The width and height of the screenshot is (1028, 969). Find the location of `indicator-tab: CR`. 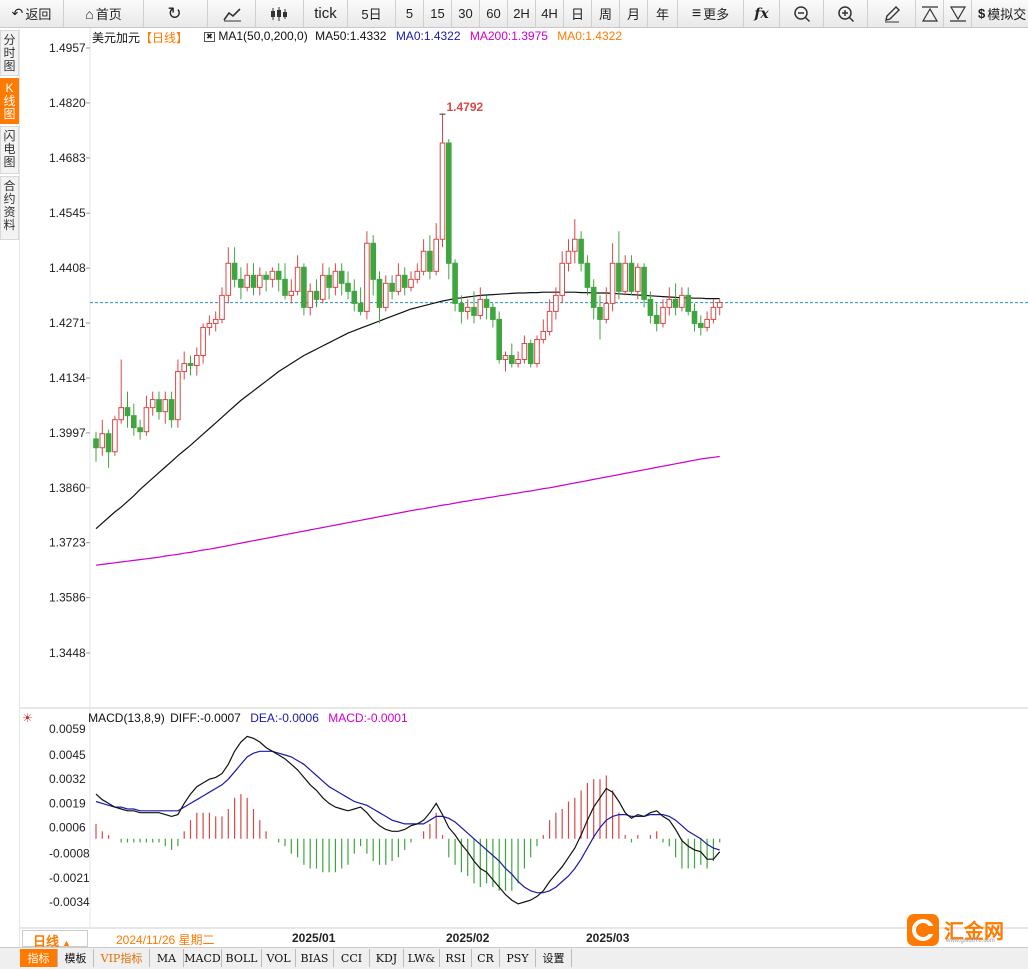

indicator-tab: CR is located at coordinates (486, 958).